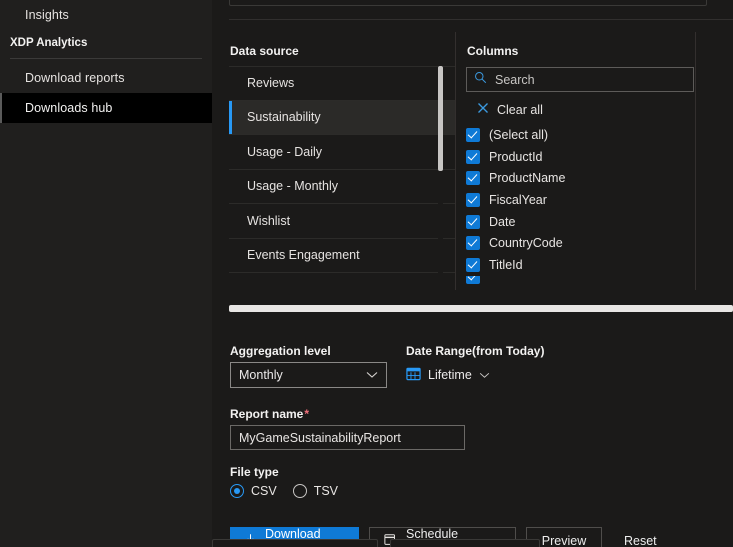  What do you see at coordinates (480, 80) in the screenshot?
I see `search-icon` at bounding box center [480, 80].